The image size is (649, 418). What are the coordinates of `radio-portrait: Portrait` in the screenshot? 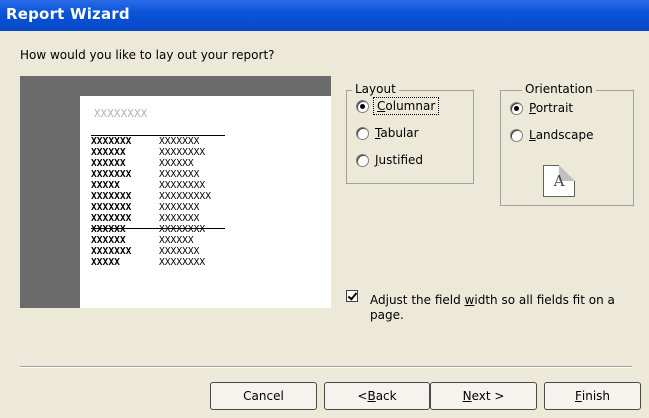 It's located at (541, 108).